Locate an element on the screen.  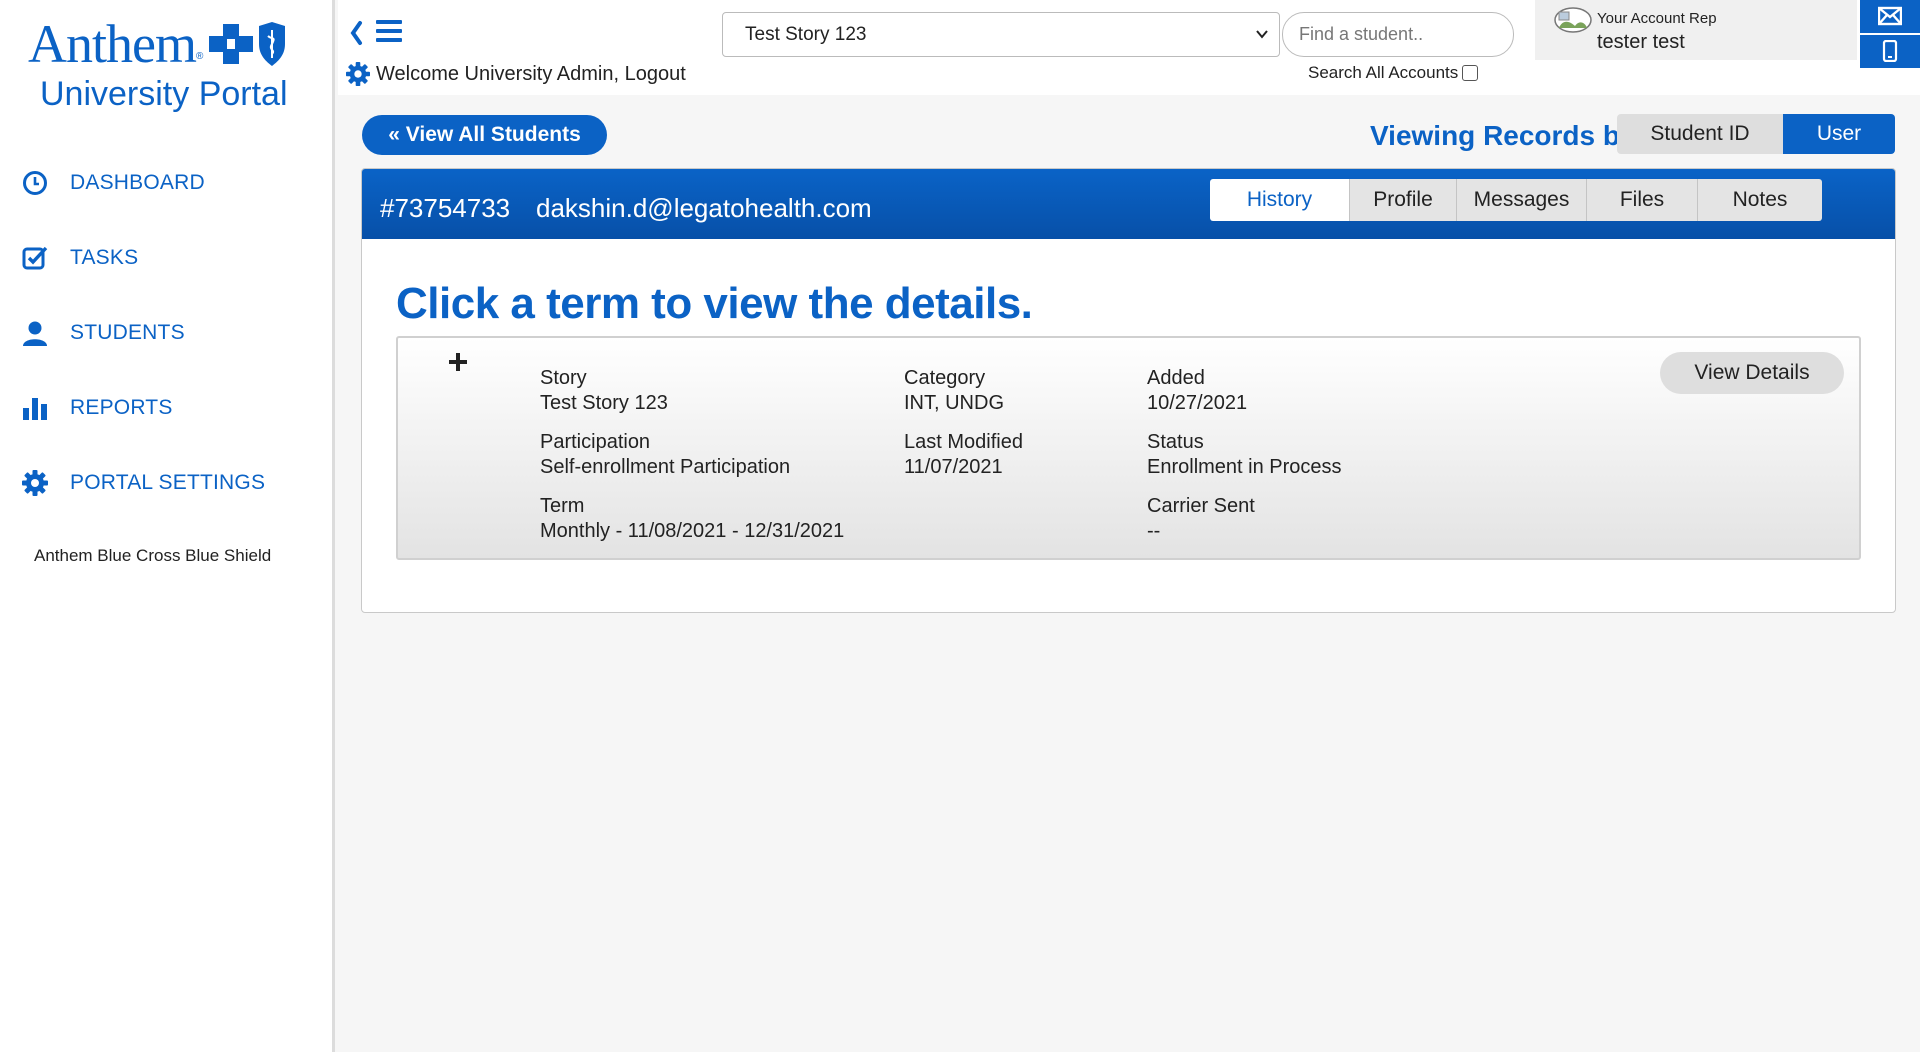
sidebar-item-portal-settings: PORTAL SETTINGS is located at coordinates (166, 482).